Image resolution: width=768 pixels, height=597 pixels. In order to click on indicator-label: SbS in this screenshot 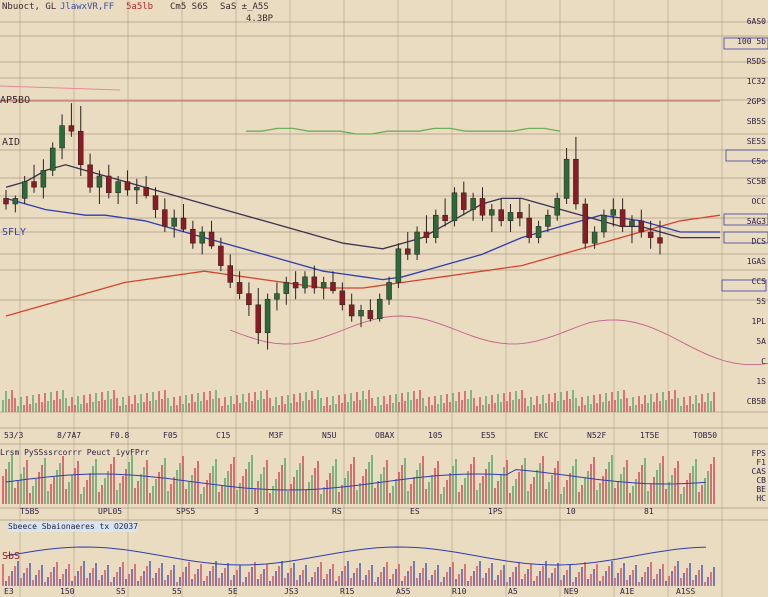, I will do `click(11, 556)`.